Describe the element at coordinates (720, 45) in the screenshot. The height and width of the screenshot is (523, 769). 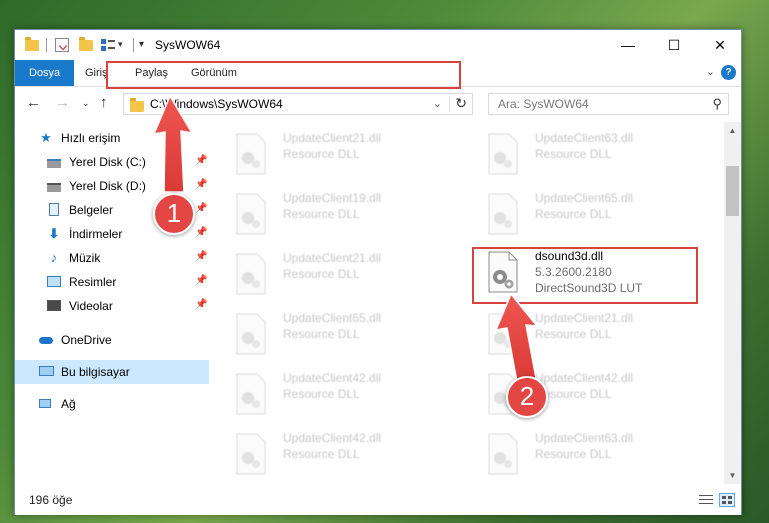
I see `close-button: ✕` at that location.